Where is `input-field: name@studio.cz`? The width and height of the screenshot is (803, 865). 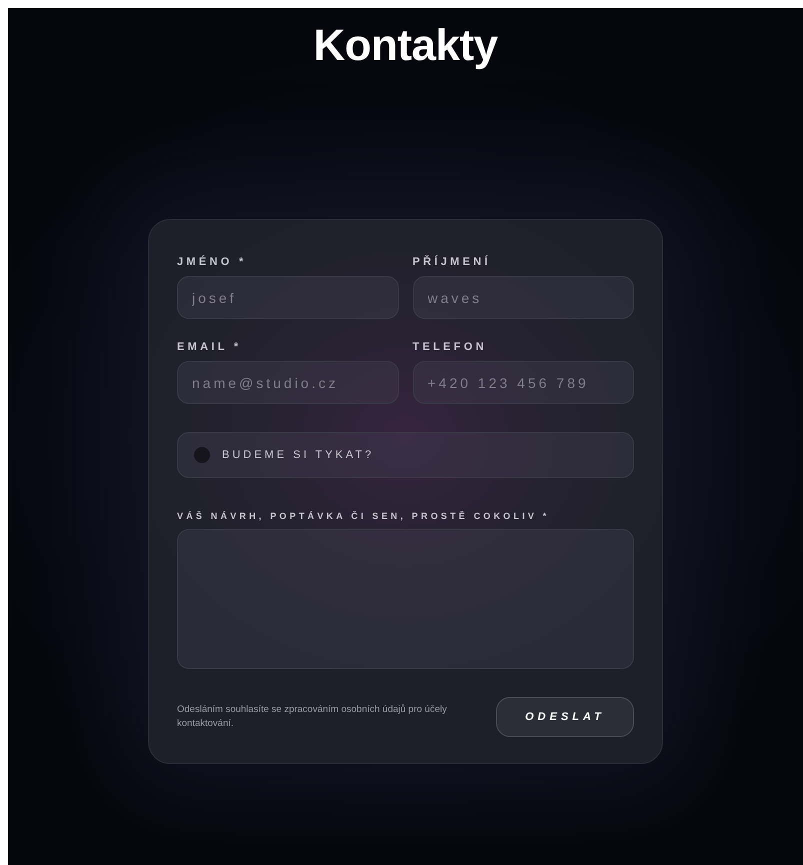 input-field: name@studio.cz is located at coordinates (287, 382).